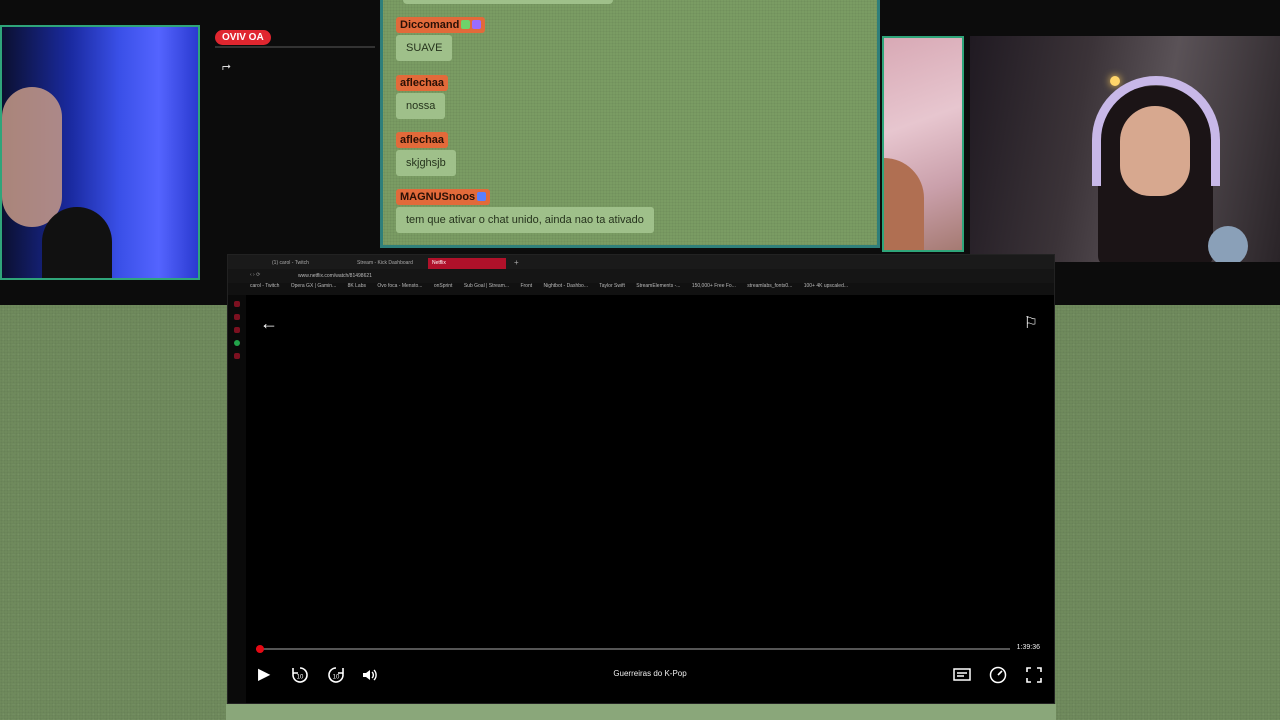 The image size is (1280, 720). What do you see at coordinates (32, 157) in the screenshot?
I see `webcam-arm` at bounding box center [32, 157].